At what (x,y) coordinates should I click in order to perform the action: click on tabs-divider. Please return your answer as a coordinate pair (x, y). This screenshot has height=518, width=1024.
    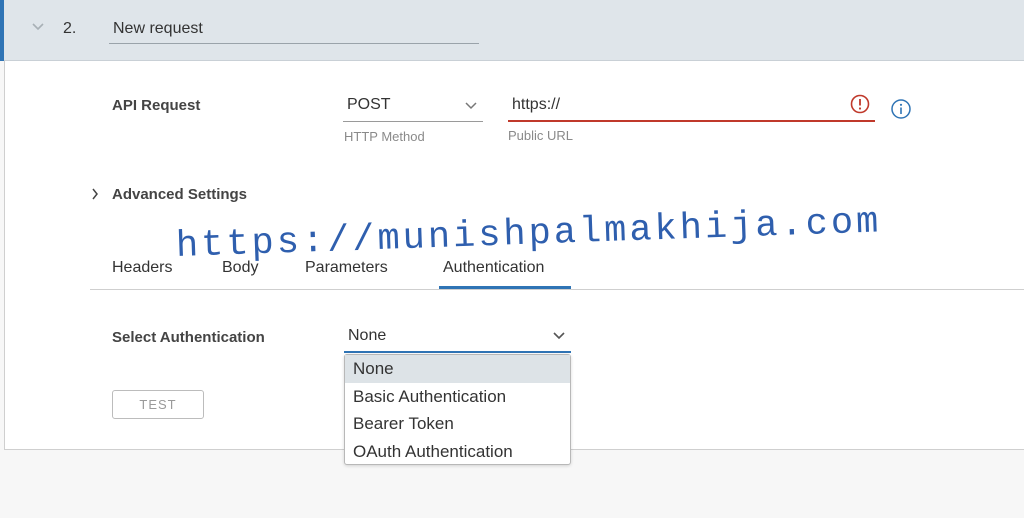
    Looking at the image, I should click on (557, 289).